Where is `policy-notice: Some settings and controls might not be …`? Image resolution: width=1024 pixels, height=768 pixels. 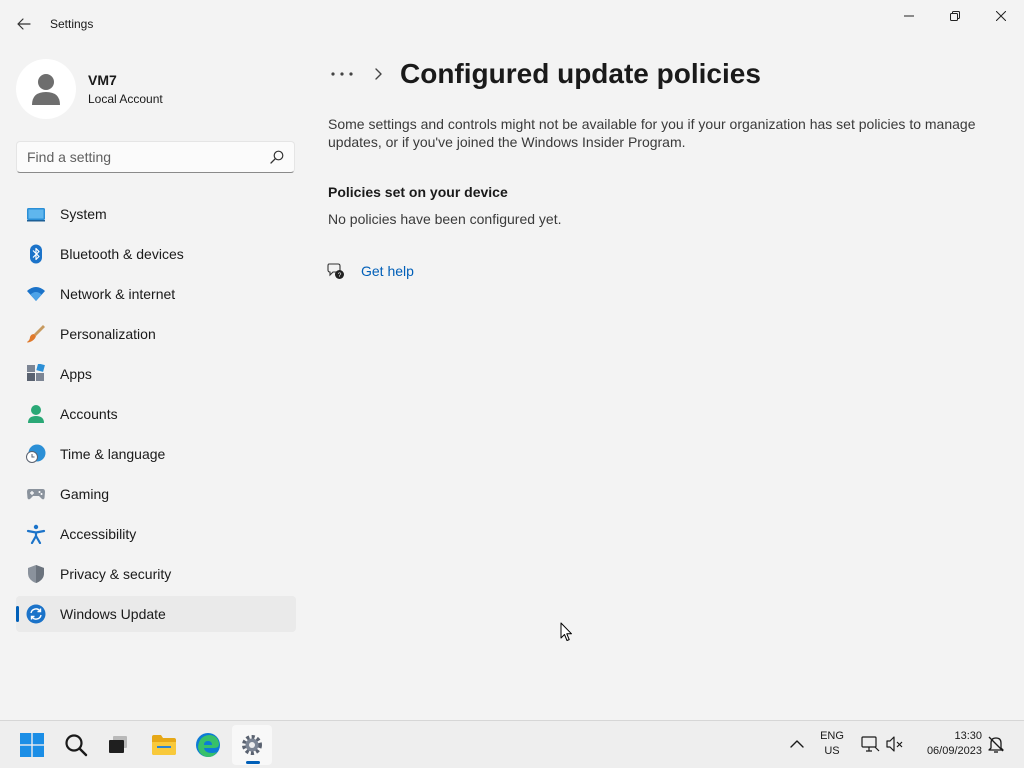 policy-notice: Some settings and controls might not be … is located at coordinates (652, 133).